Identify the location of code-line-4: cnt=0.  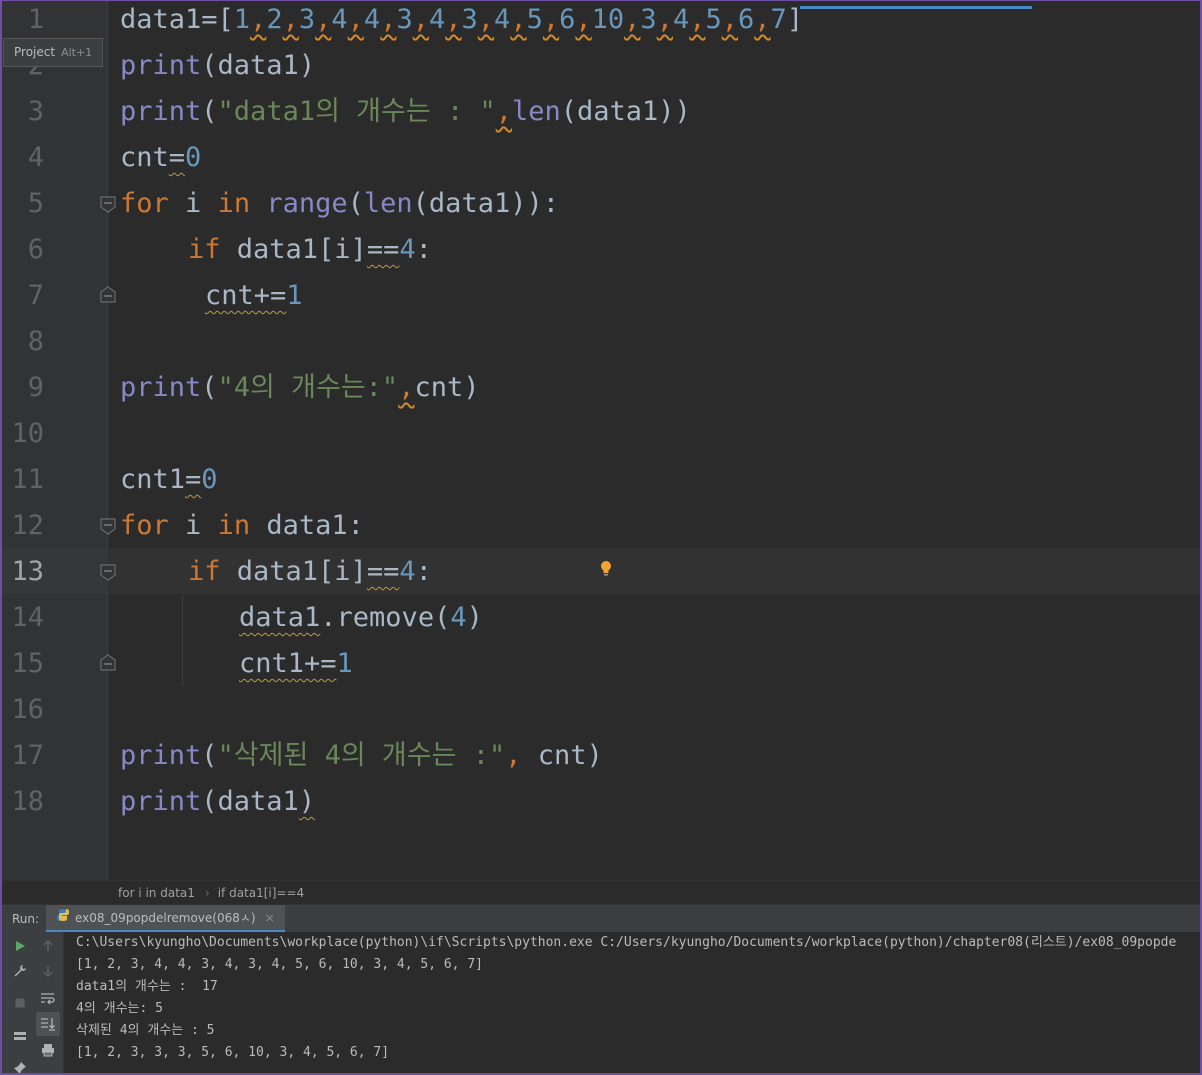
(160, 158).